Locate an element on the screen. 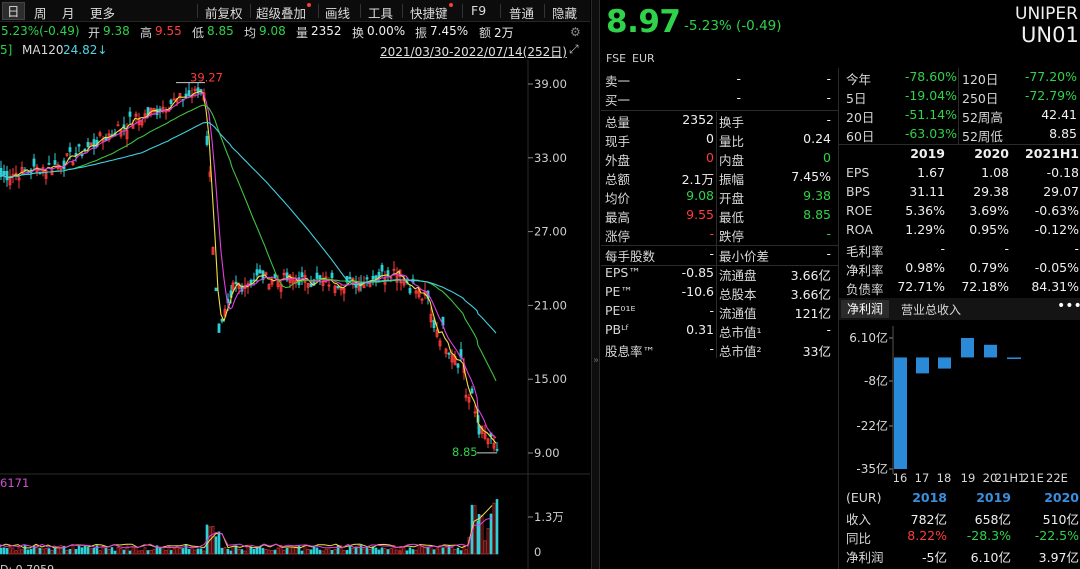  settings-gear-icon: ⚙ is located at coordinates (575, 32).